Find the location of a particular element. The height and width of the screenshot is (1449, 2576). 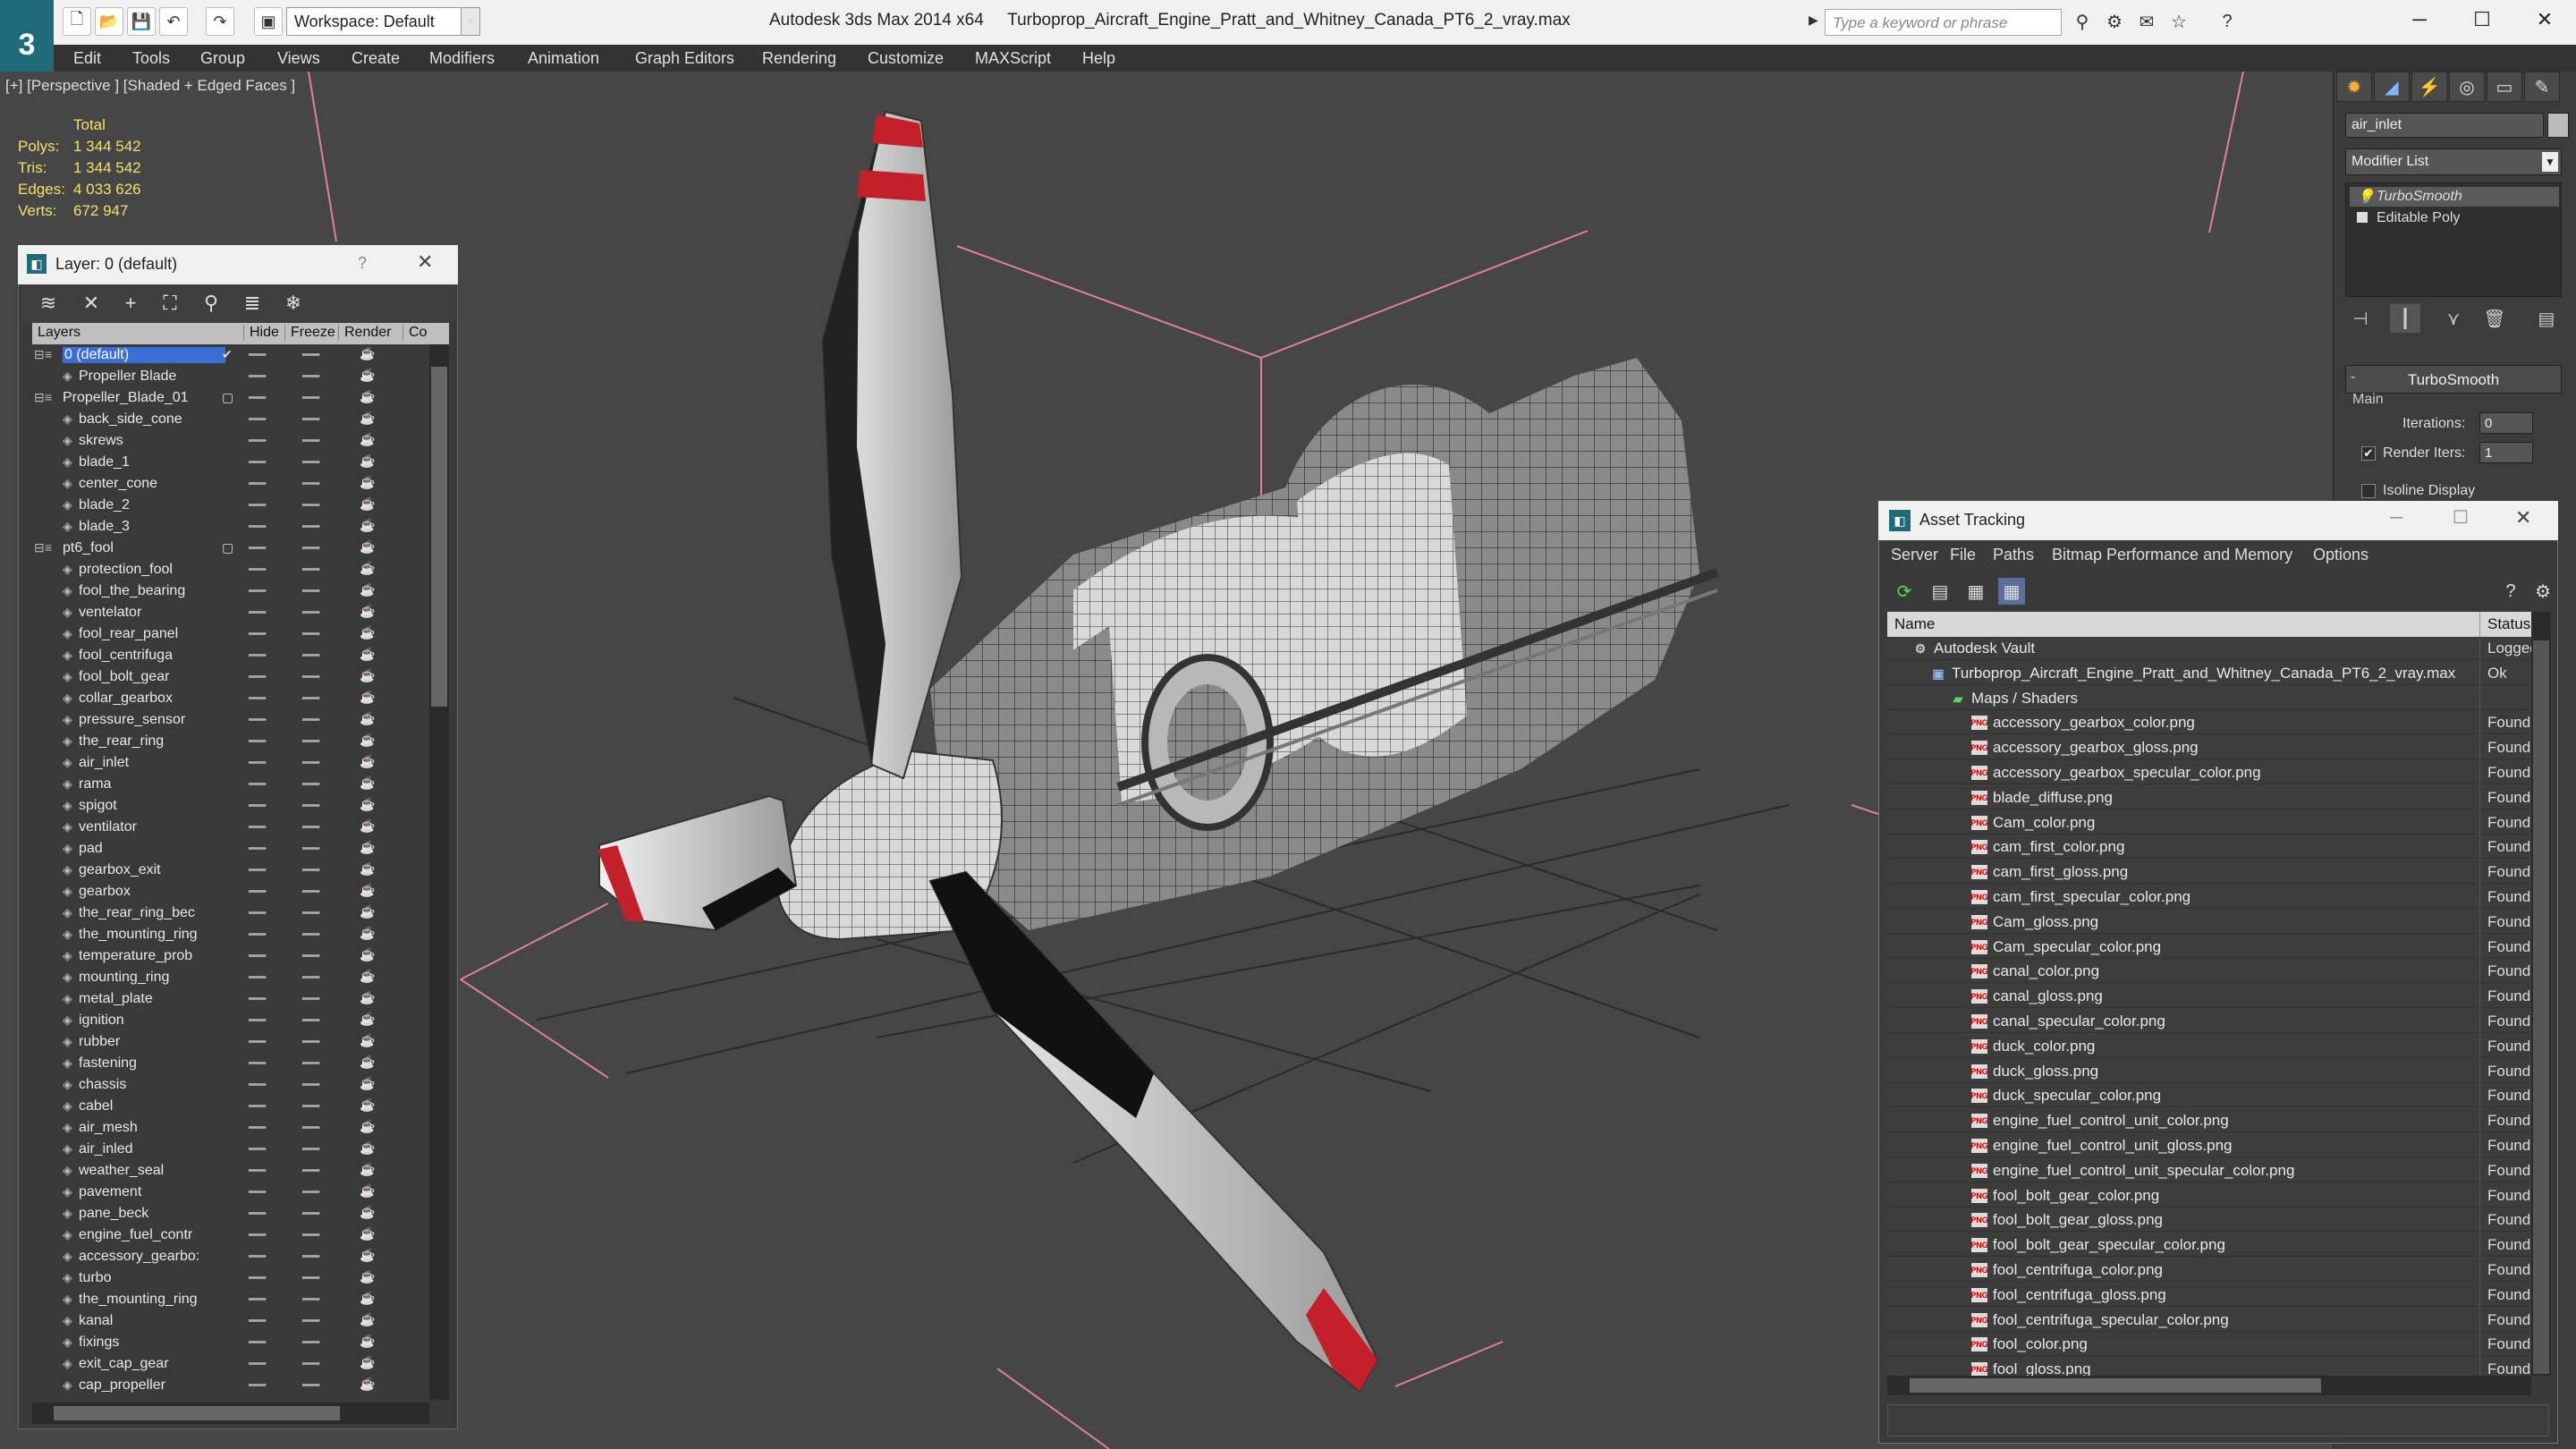

layer-object-row: ◈ cabel ━━ ━━ ☕ is located at coordinates (229, 1106).